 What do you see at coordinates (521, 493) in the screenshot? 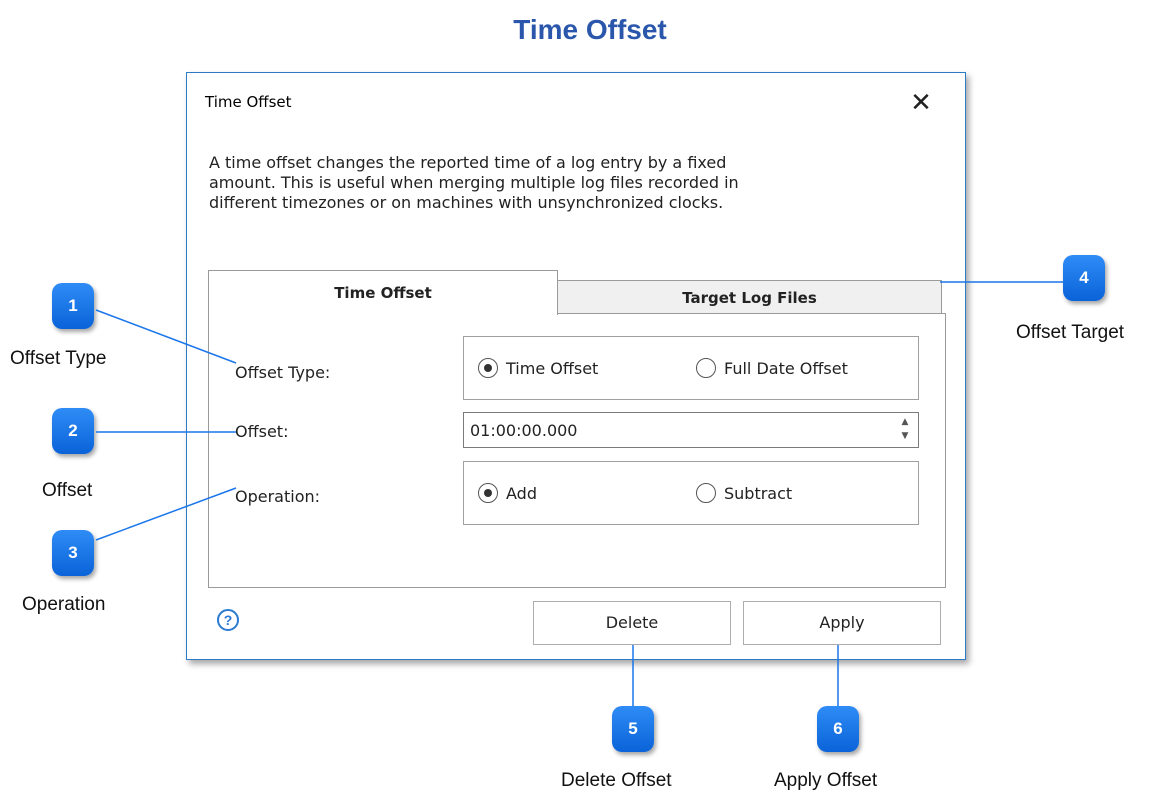
I see `radio-add-label: Add` at bounding box center [521, 493].